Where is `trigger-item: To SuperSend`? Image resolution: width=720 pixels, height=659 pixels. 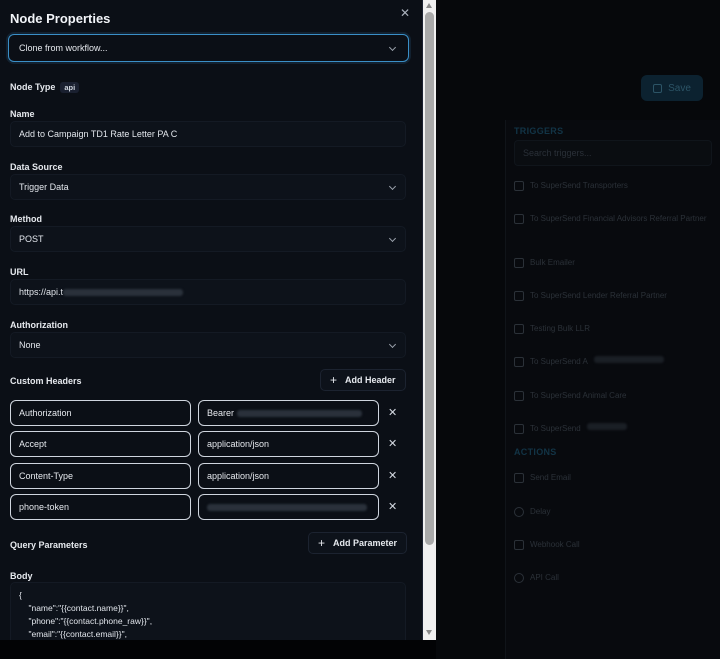 trigger-item: To SuperSend is located at coordinates (613, 428).